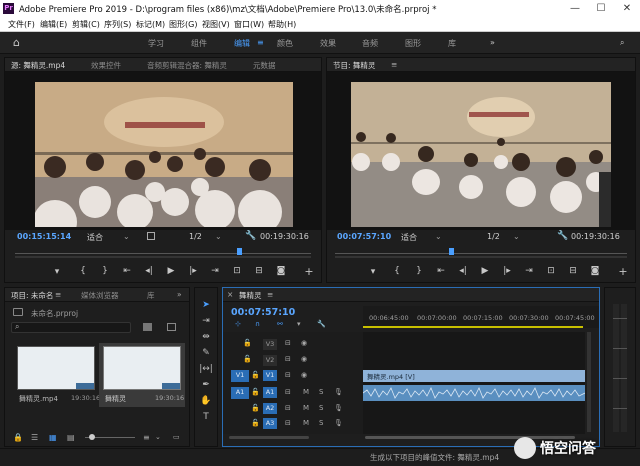  I want to click on razor-tool-icon: ✎, so click(206, 353).